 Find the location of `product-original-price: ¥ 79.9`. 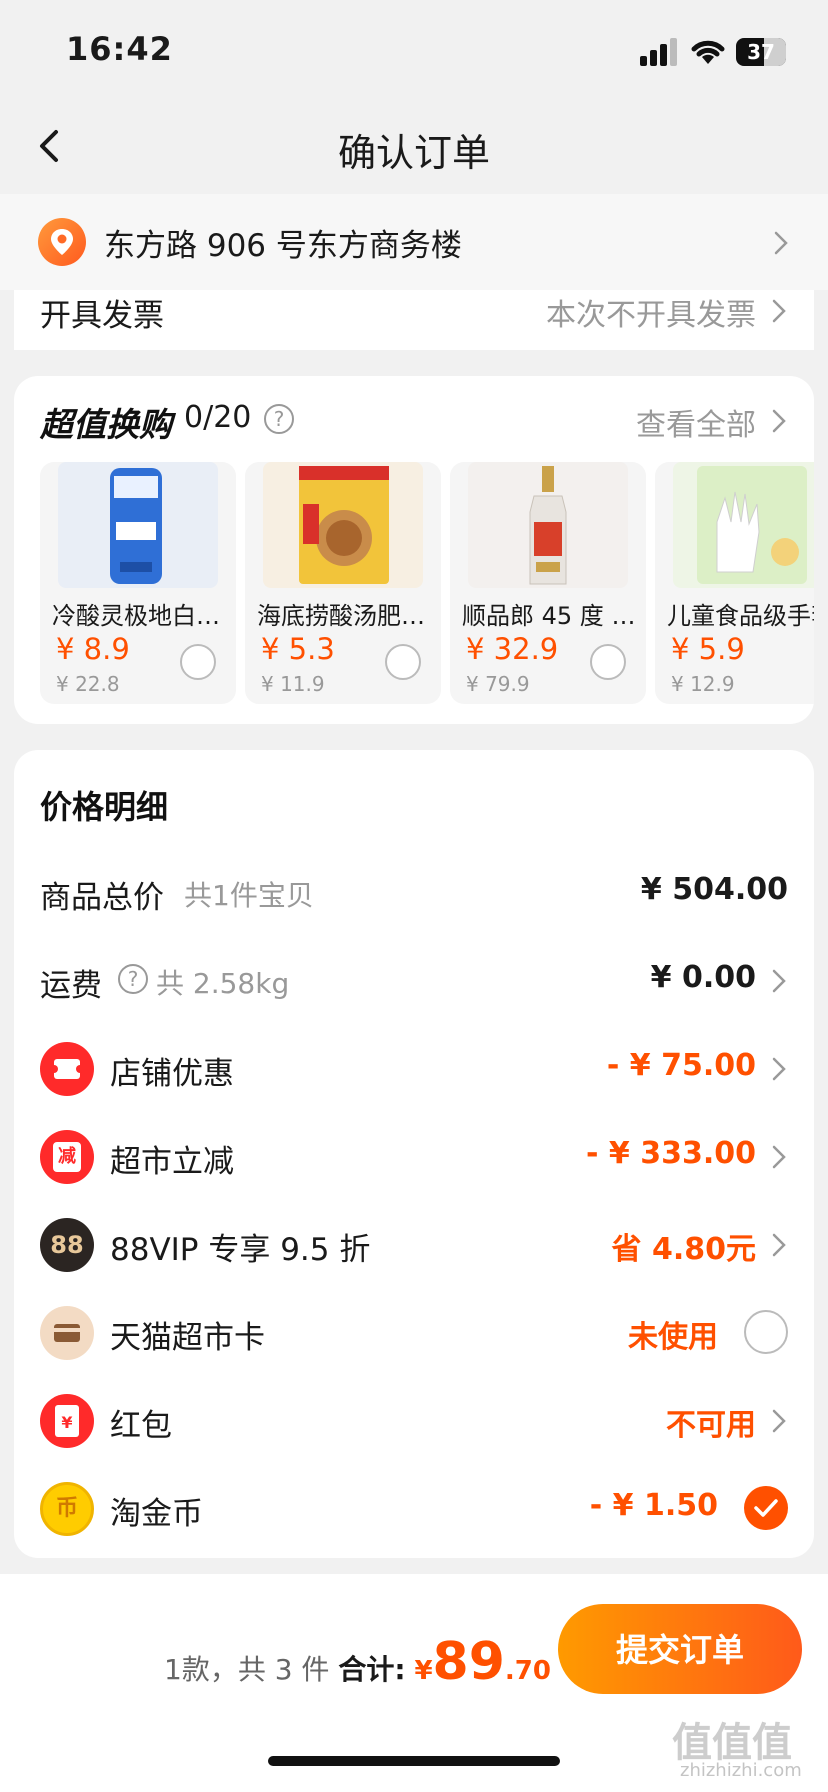

product-original-price: ¥ 79.9 is located at coordinates (498, 684).